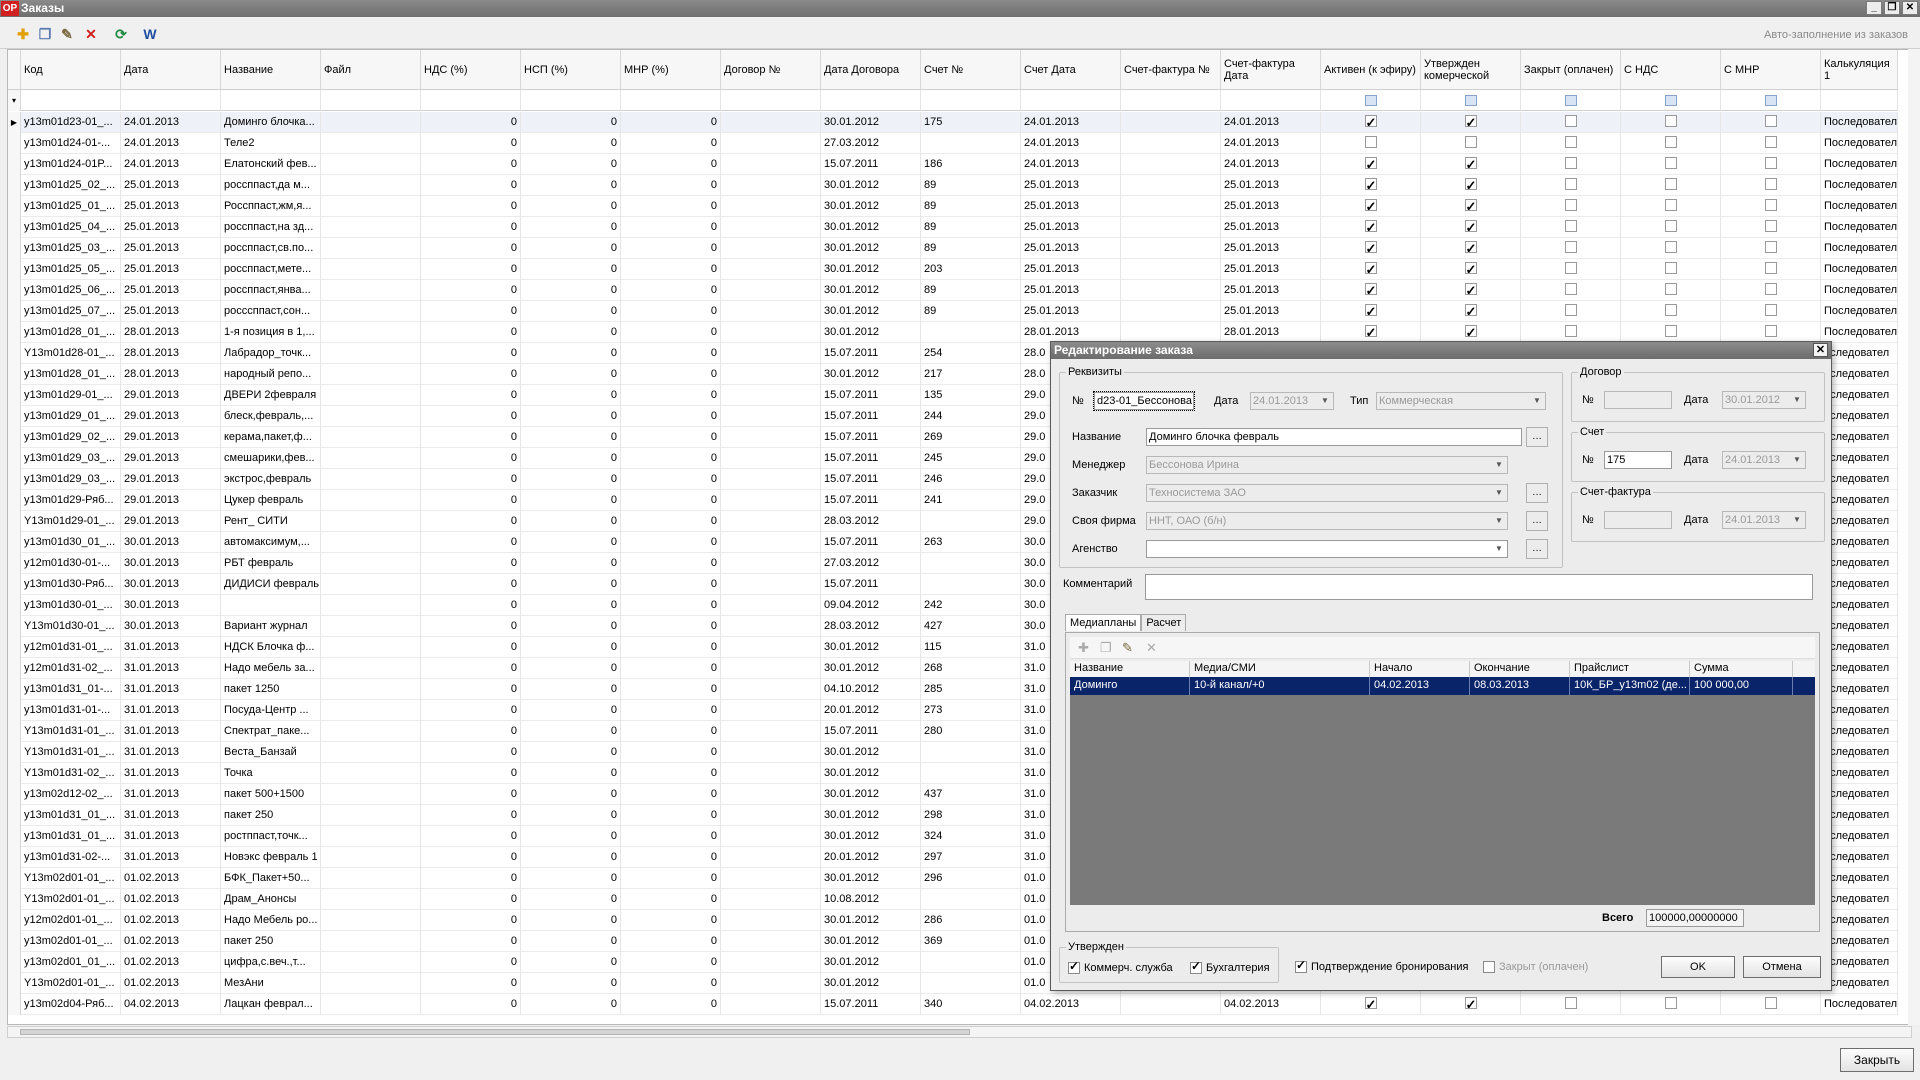 The image size is (1920, 1080). What do you see at coordinates (1892, 8) in the screenshot?
I see `restore-button: ❐` at bounding box center [1892, 8].